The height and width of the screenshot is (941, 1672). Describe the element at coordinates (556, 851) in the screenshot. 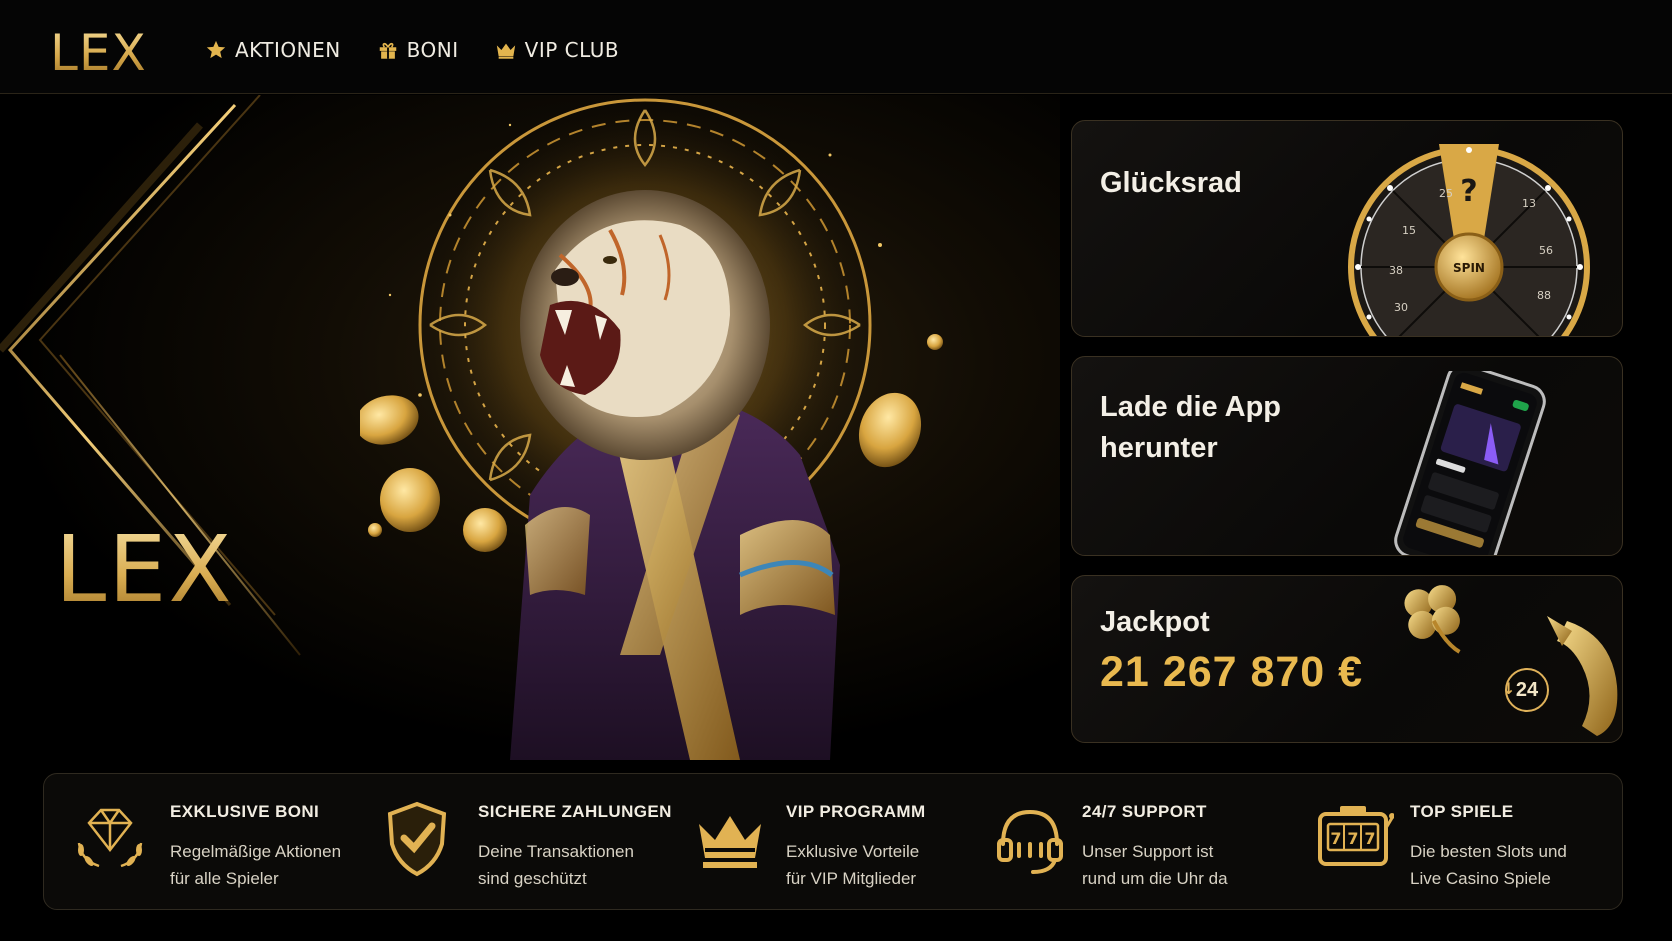

I see `feature-description-line: Deine Transaktionen` at that location.